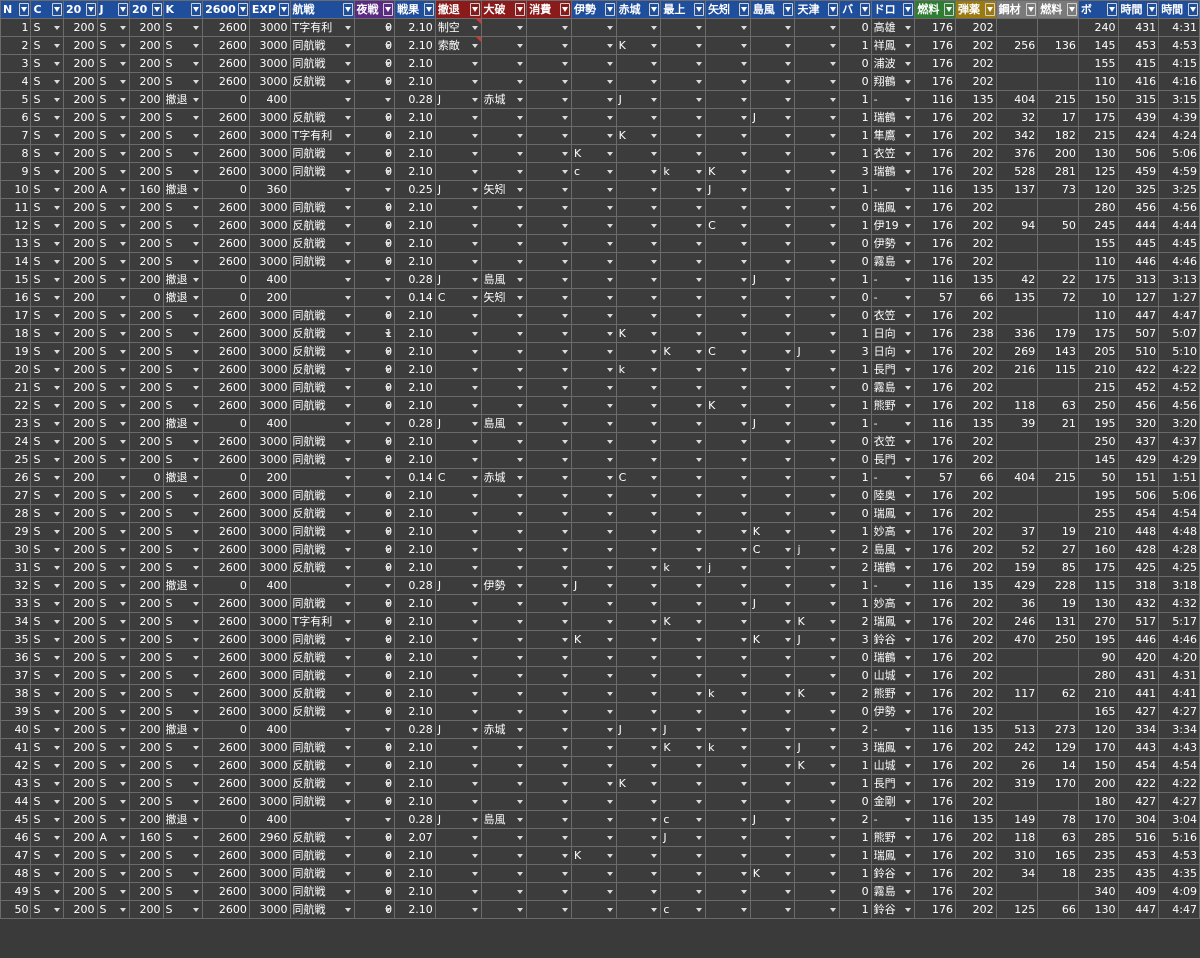 This screenshot has height=958, width=1200. I want to click on cell-j: S, so click(113, 585).